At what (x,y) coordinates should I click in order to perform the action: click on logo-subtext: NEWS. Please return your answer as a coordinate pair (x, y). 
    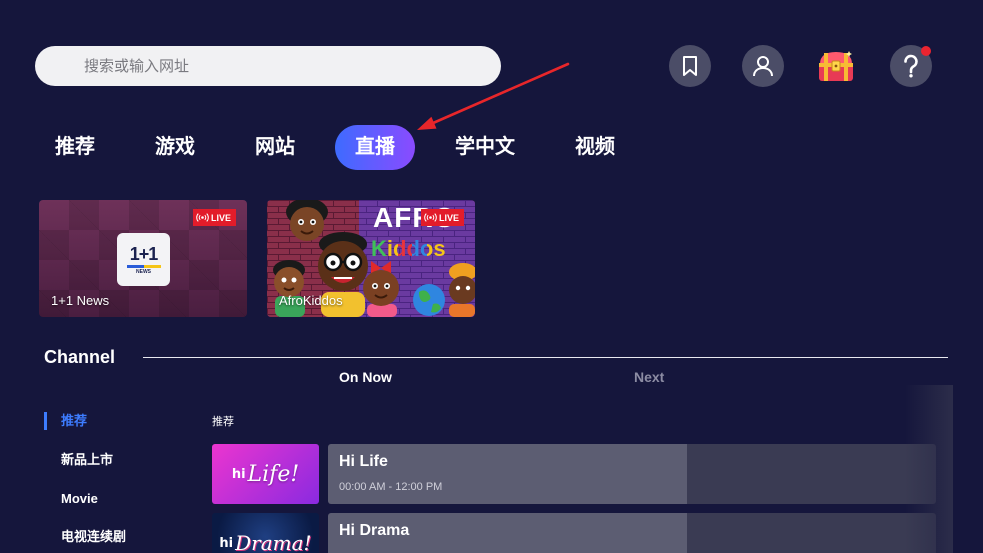
    Looking at the image, I should click on (143, 271).